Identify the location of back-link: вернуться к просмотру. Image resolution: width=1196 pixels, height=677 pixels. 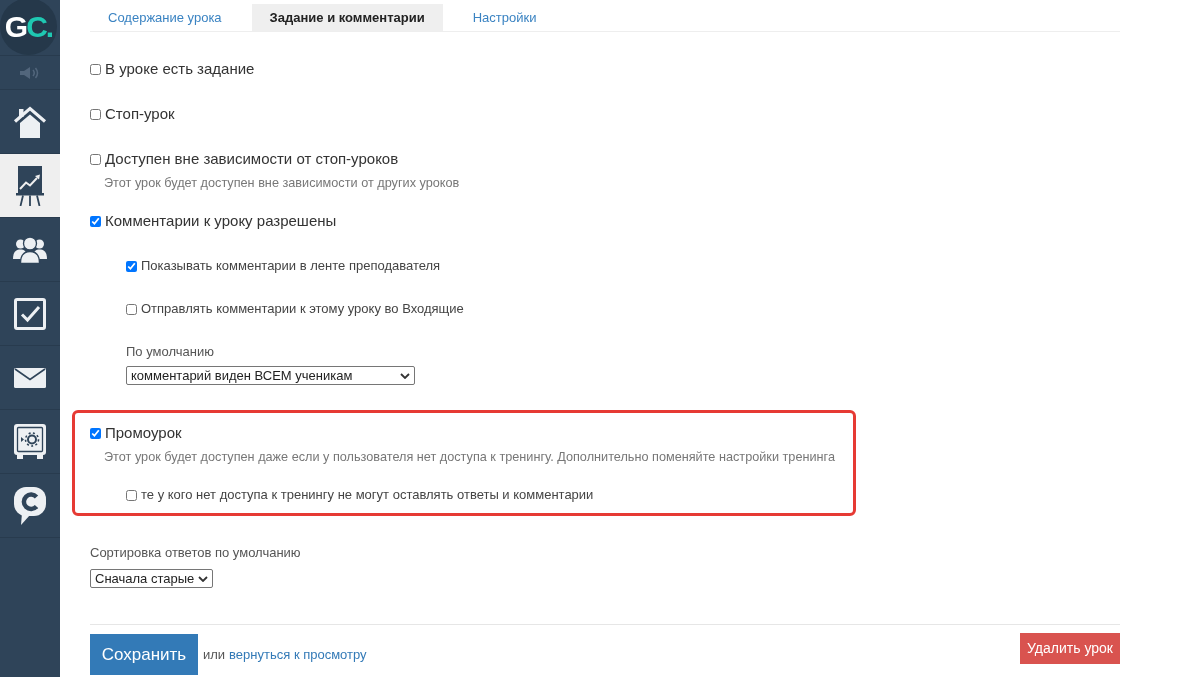
(298, 654).